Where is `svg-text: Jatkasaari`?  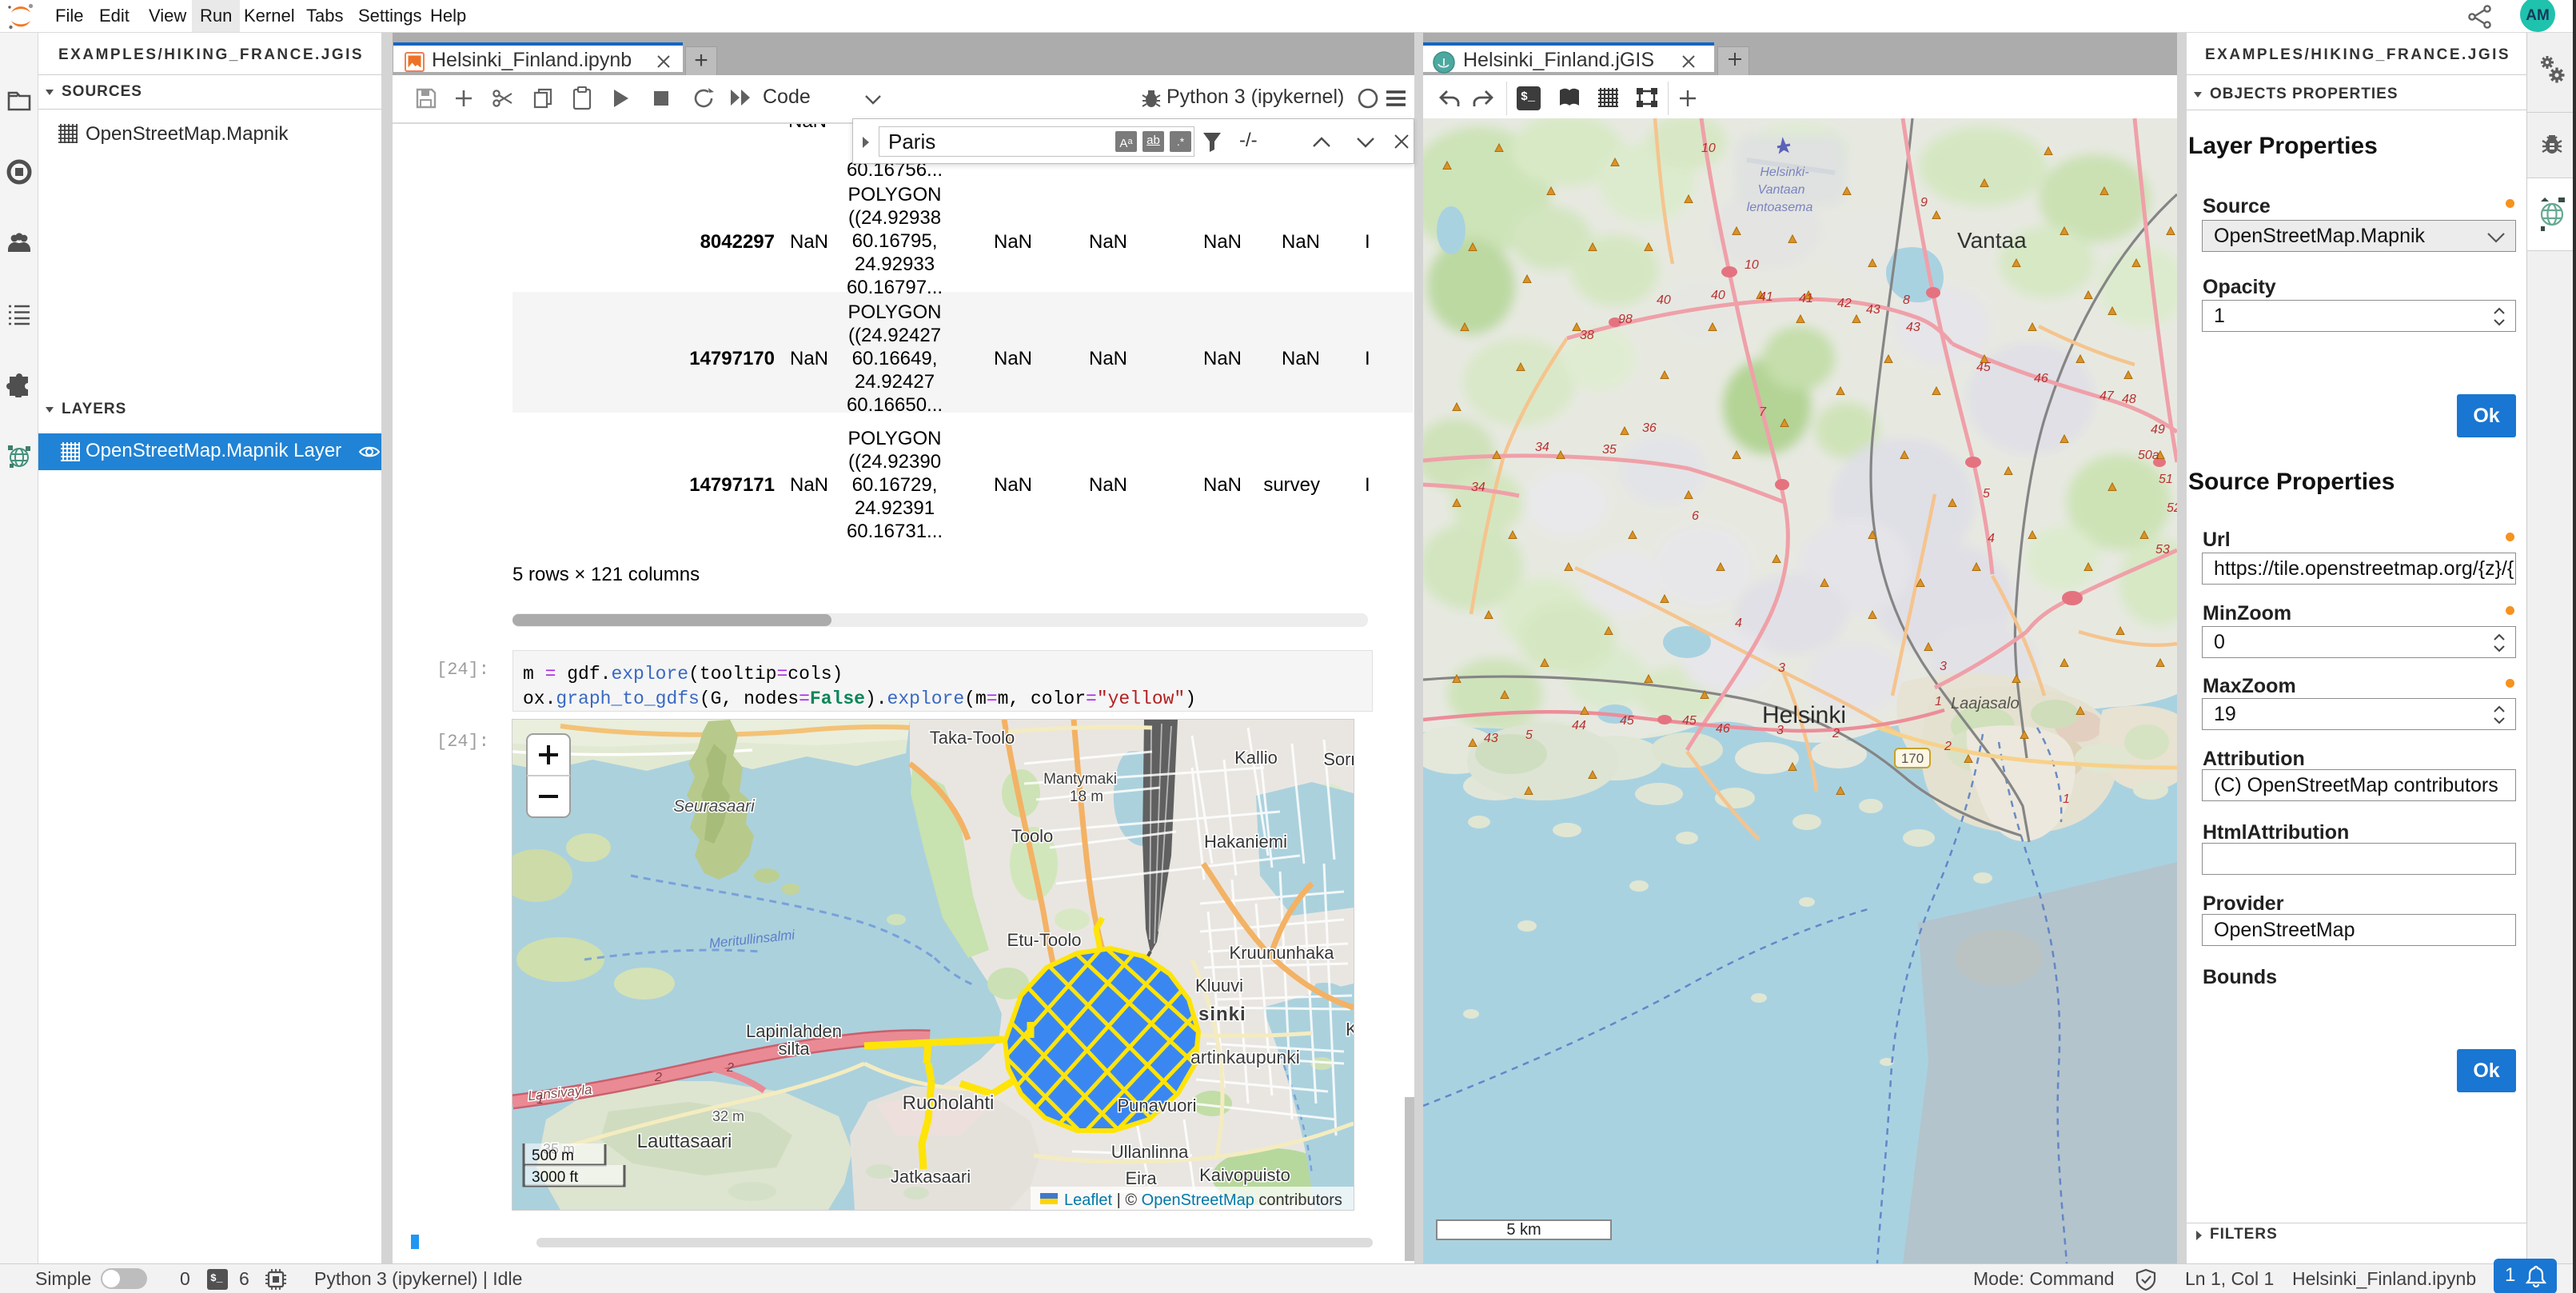 svg-text: Jatkasaari is located at coordinates (931, 1177).